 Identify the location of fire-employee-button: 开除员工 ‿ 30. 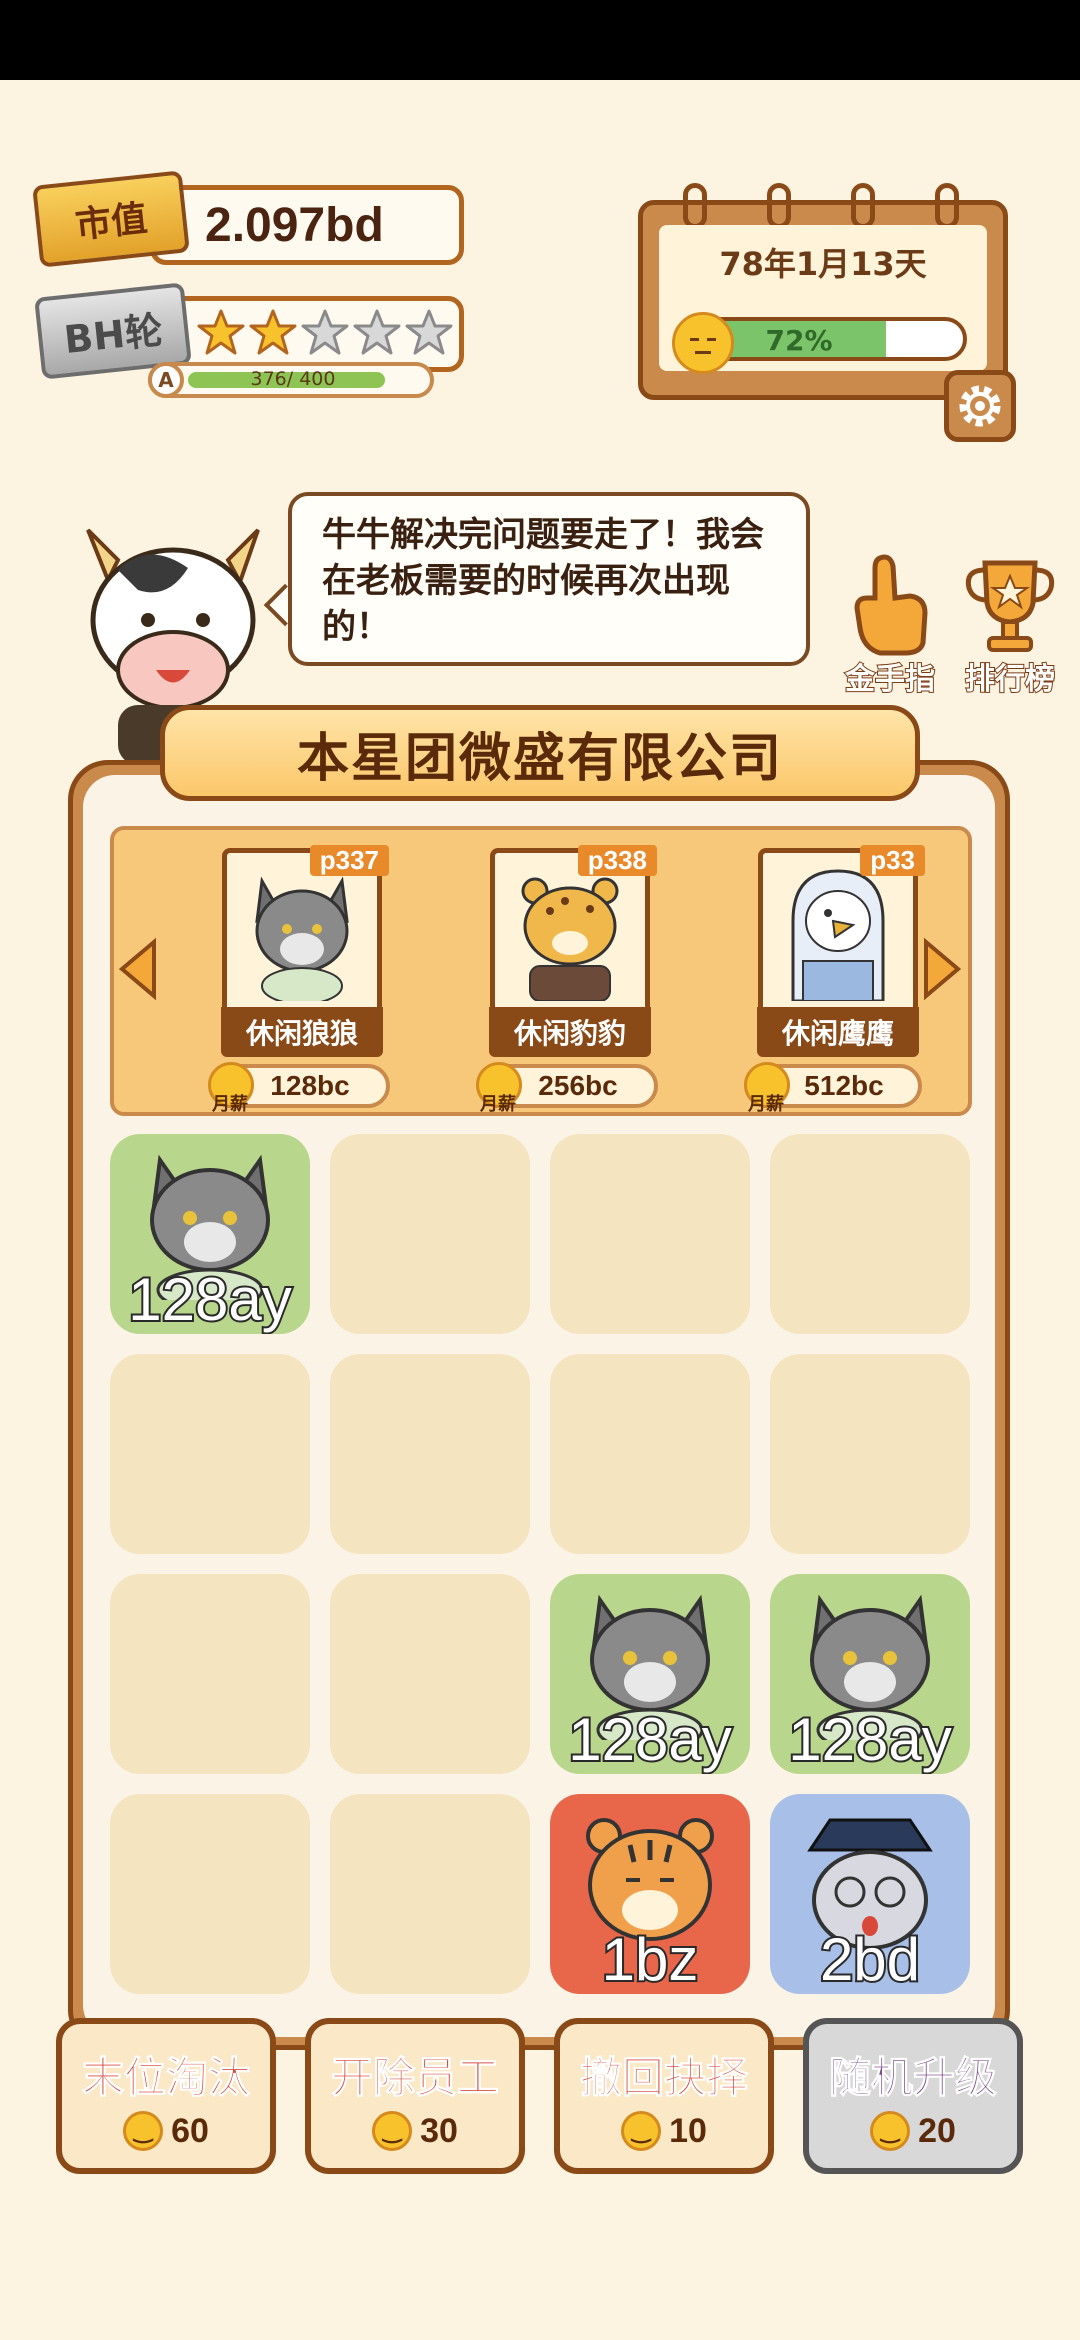
(415, 2096).